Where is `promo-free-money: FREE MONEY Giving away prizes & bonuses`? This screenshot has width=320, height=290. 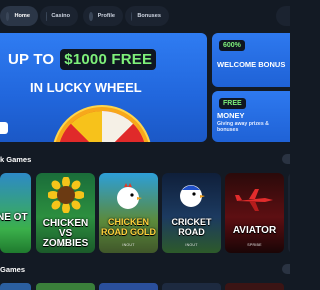 promo-free-money: FREE MONEY Giving away prizes & bonuses is located at coordinates (251, 116).